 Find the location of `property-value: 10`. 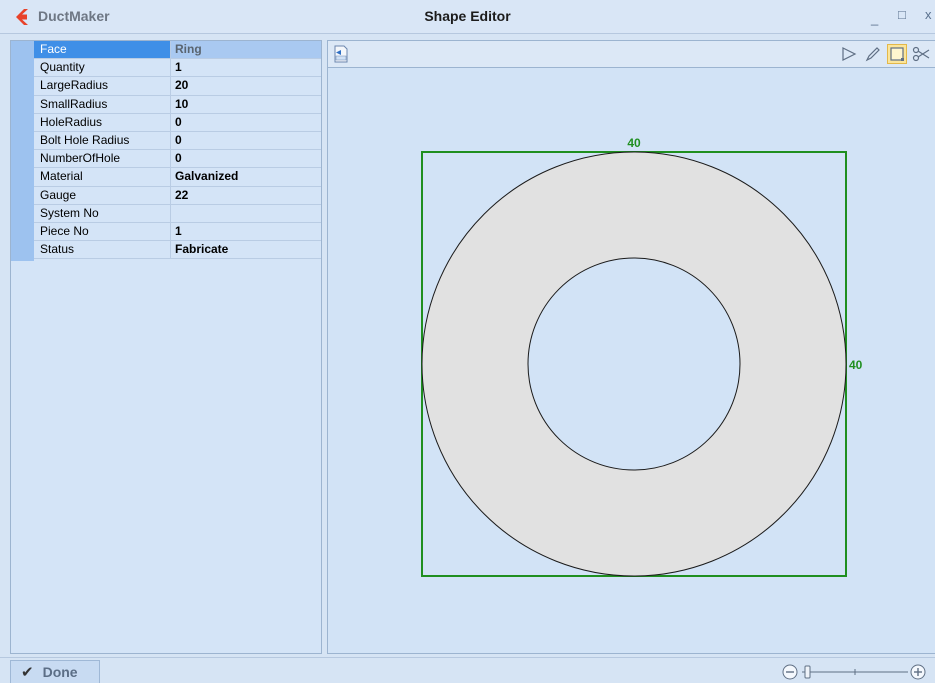

property-value: 10 is located at coordinates (246, 104).